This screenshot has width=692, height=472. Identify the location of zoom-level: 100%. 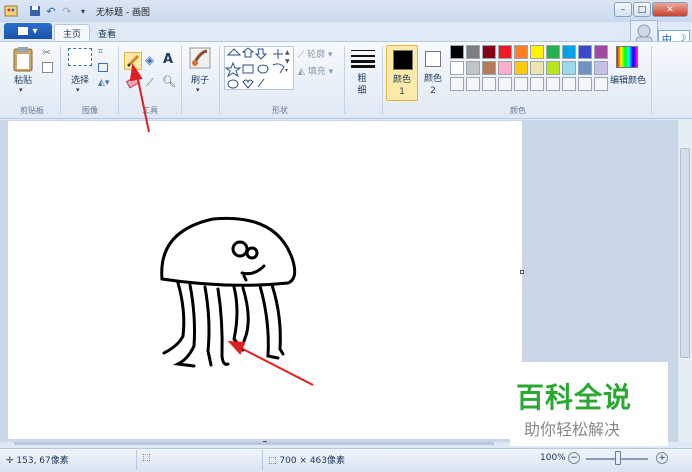
(553, 458).